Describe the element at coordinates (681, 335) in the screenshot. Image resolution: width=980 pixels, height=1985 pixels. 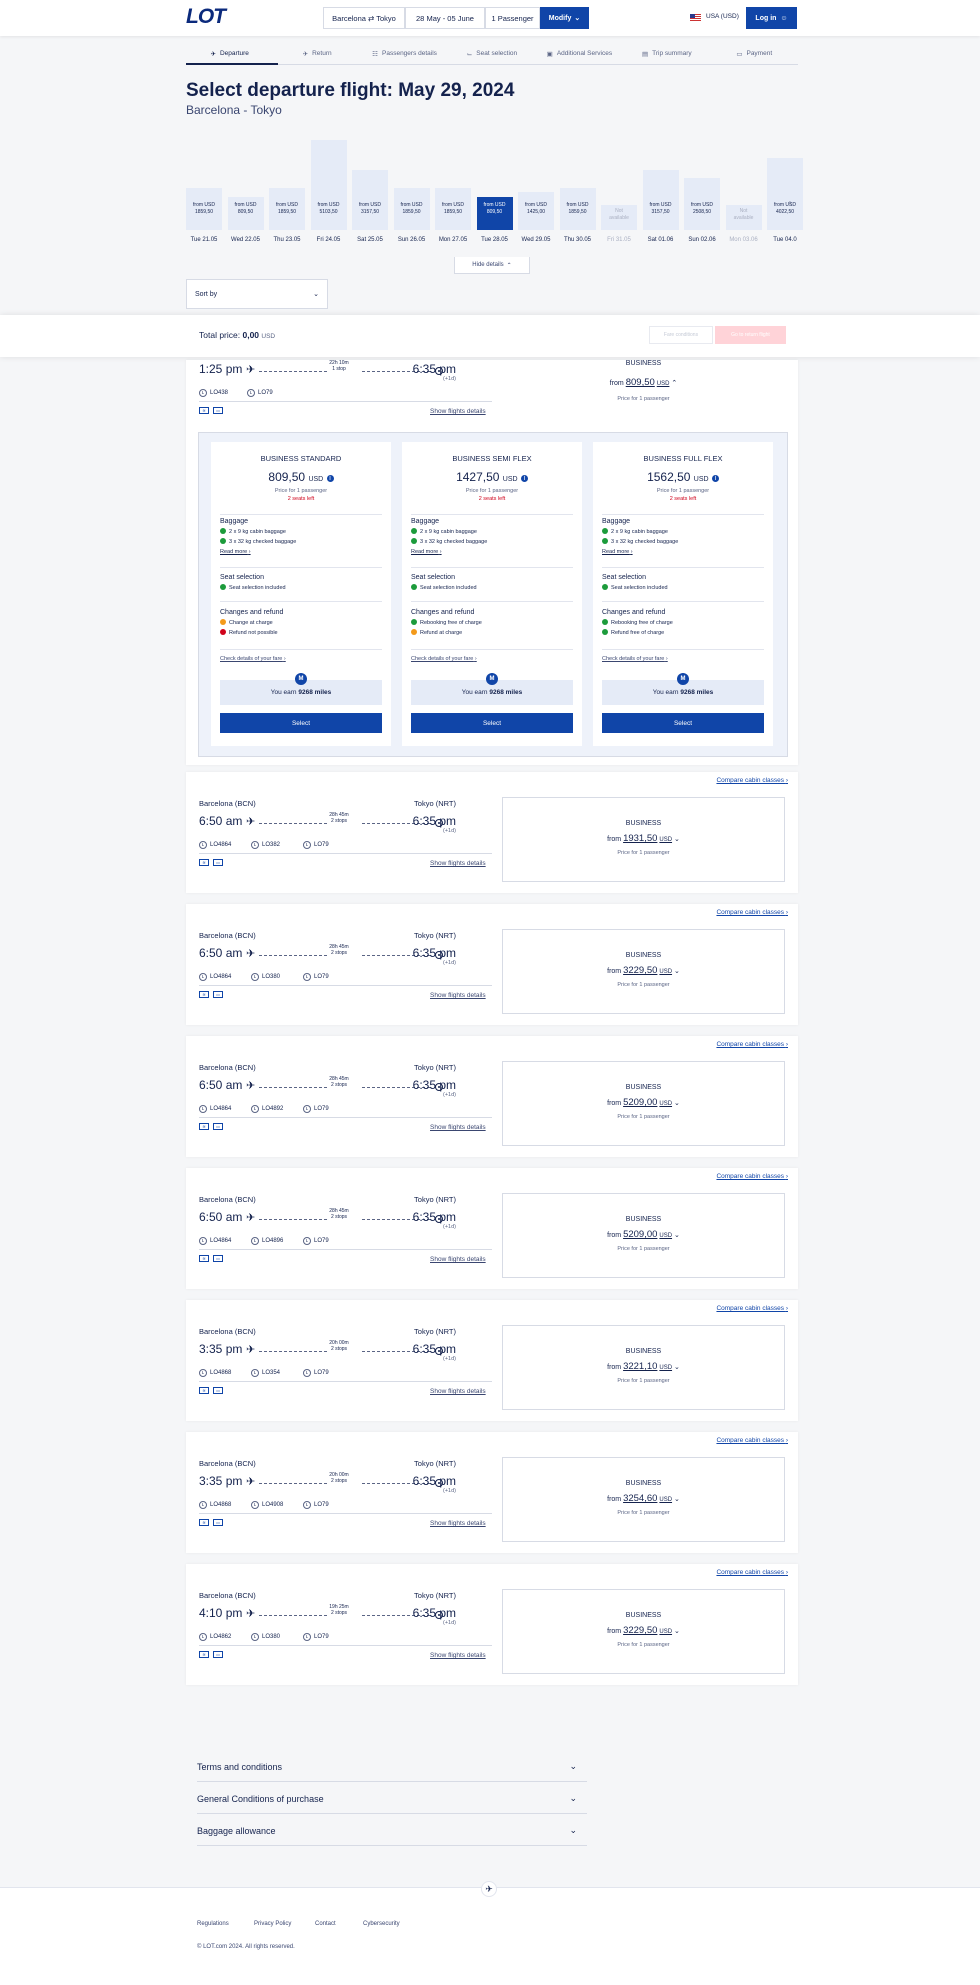
I see `fare-conditions-button: Fare conditions` at that location.